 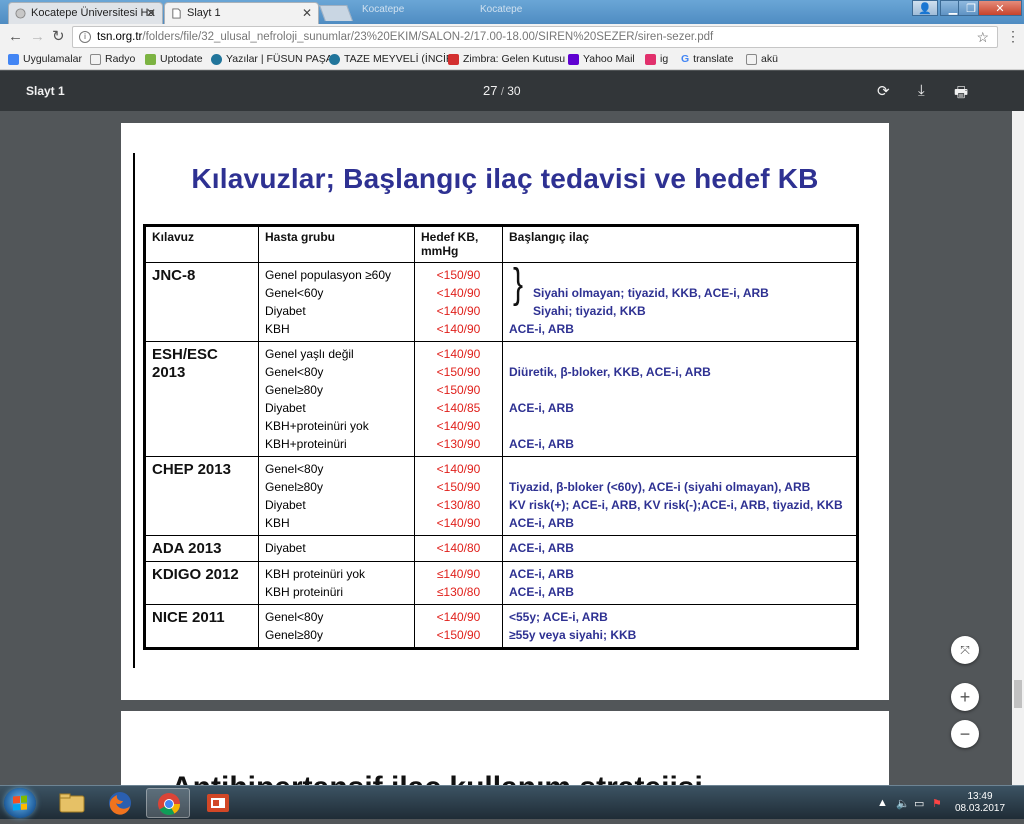 What do you see at coordinates (512, 802) in the screenshot?
I see `taskbar: ▲ 🔈 ▭ ⚑ 13:49 08.03.2017` at bounding box center [512, 802].